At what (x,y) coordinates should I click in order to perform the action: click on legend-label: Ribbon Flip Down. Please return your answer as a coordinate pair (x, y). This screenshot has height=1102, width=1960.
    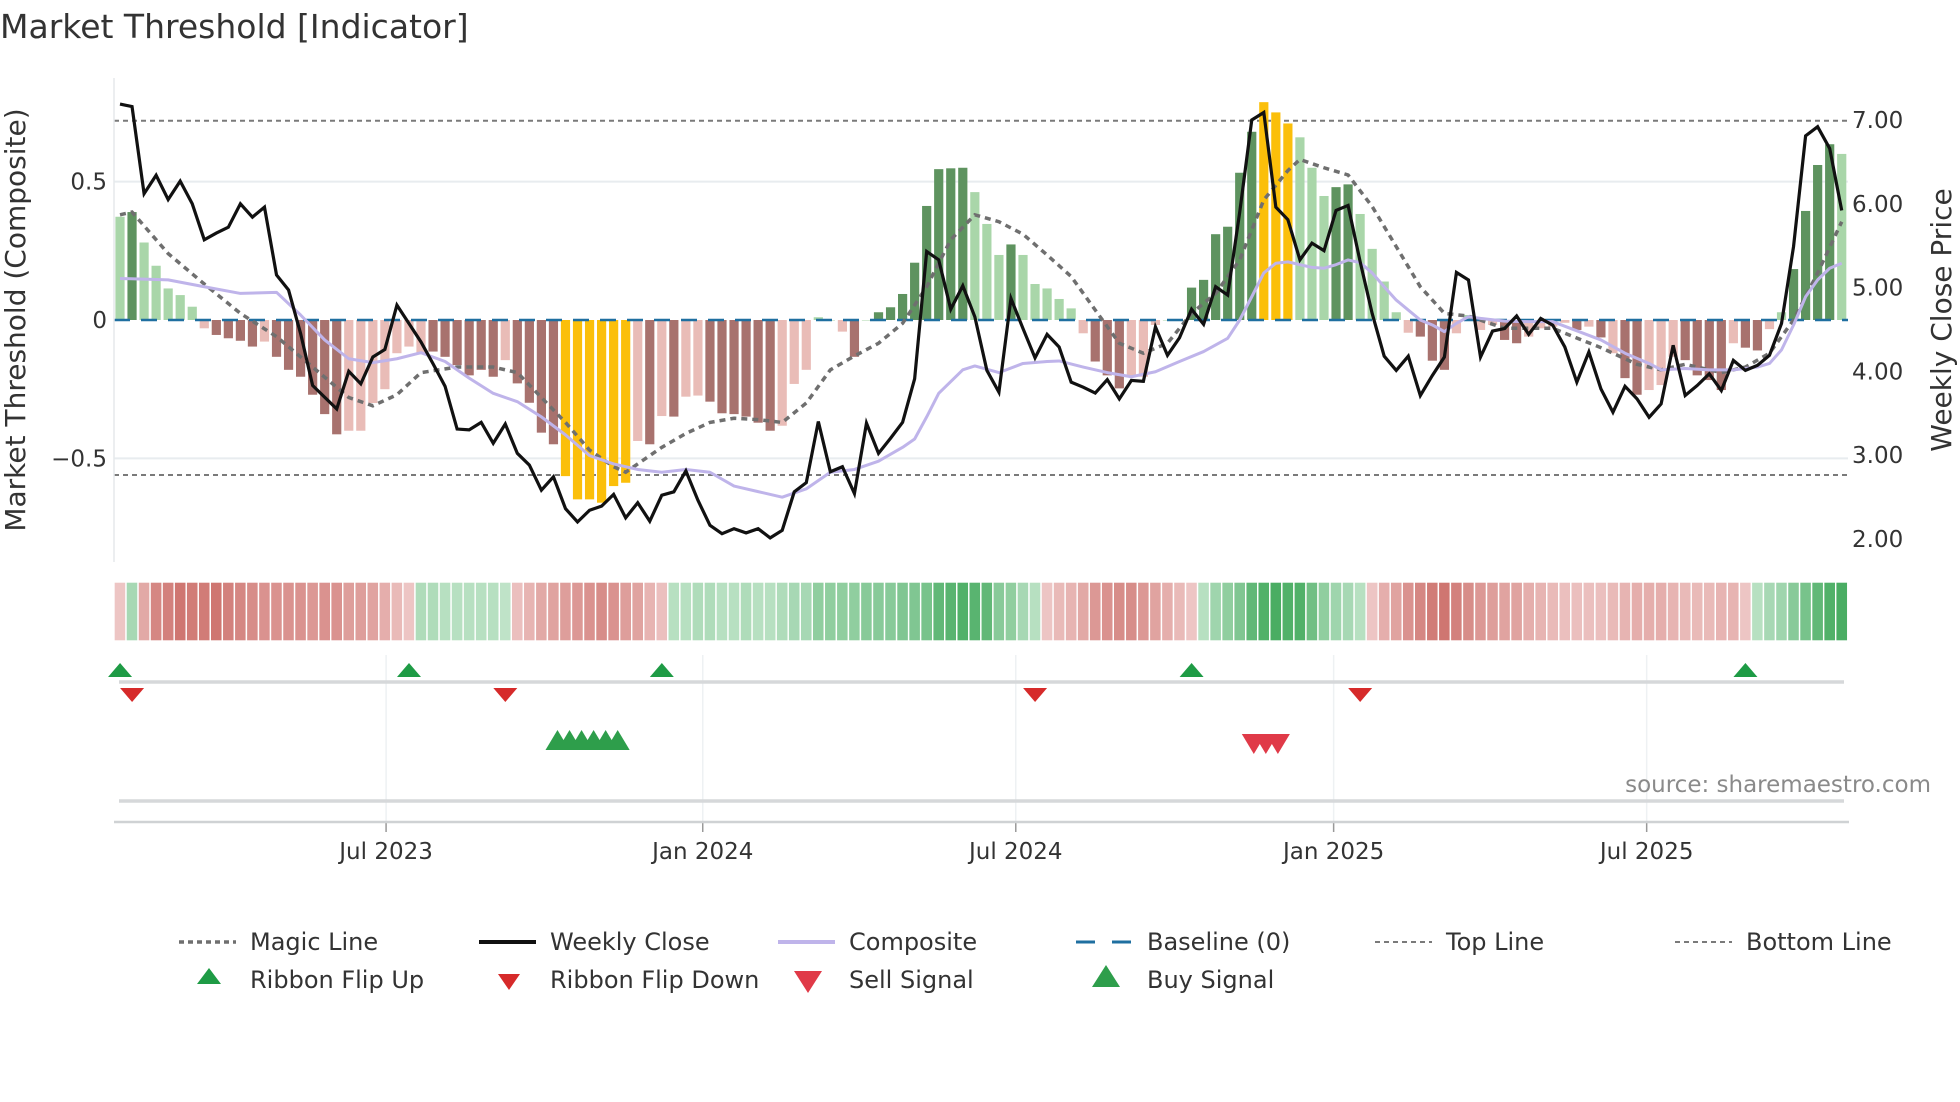
    Looking at the image, I should click on (654, 980).